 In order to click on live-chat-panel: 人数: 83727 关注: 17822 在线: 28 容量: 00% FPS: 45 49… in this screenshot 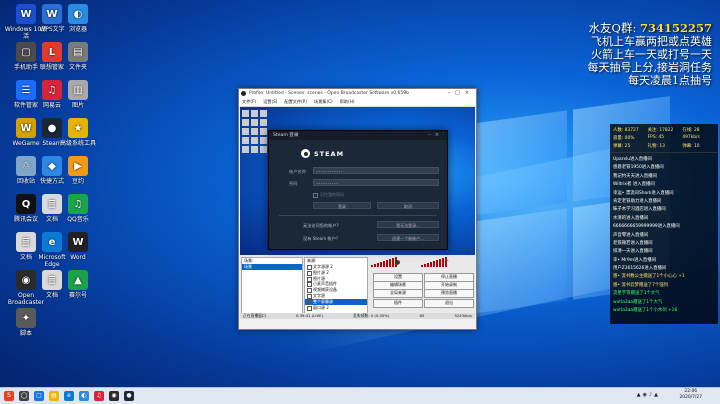, I will do `click(664, 224)`.